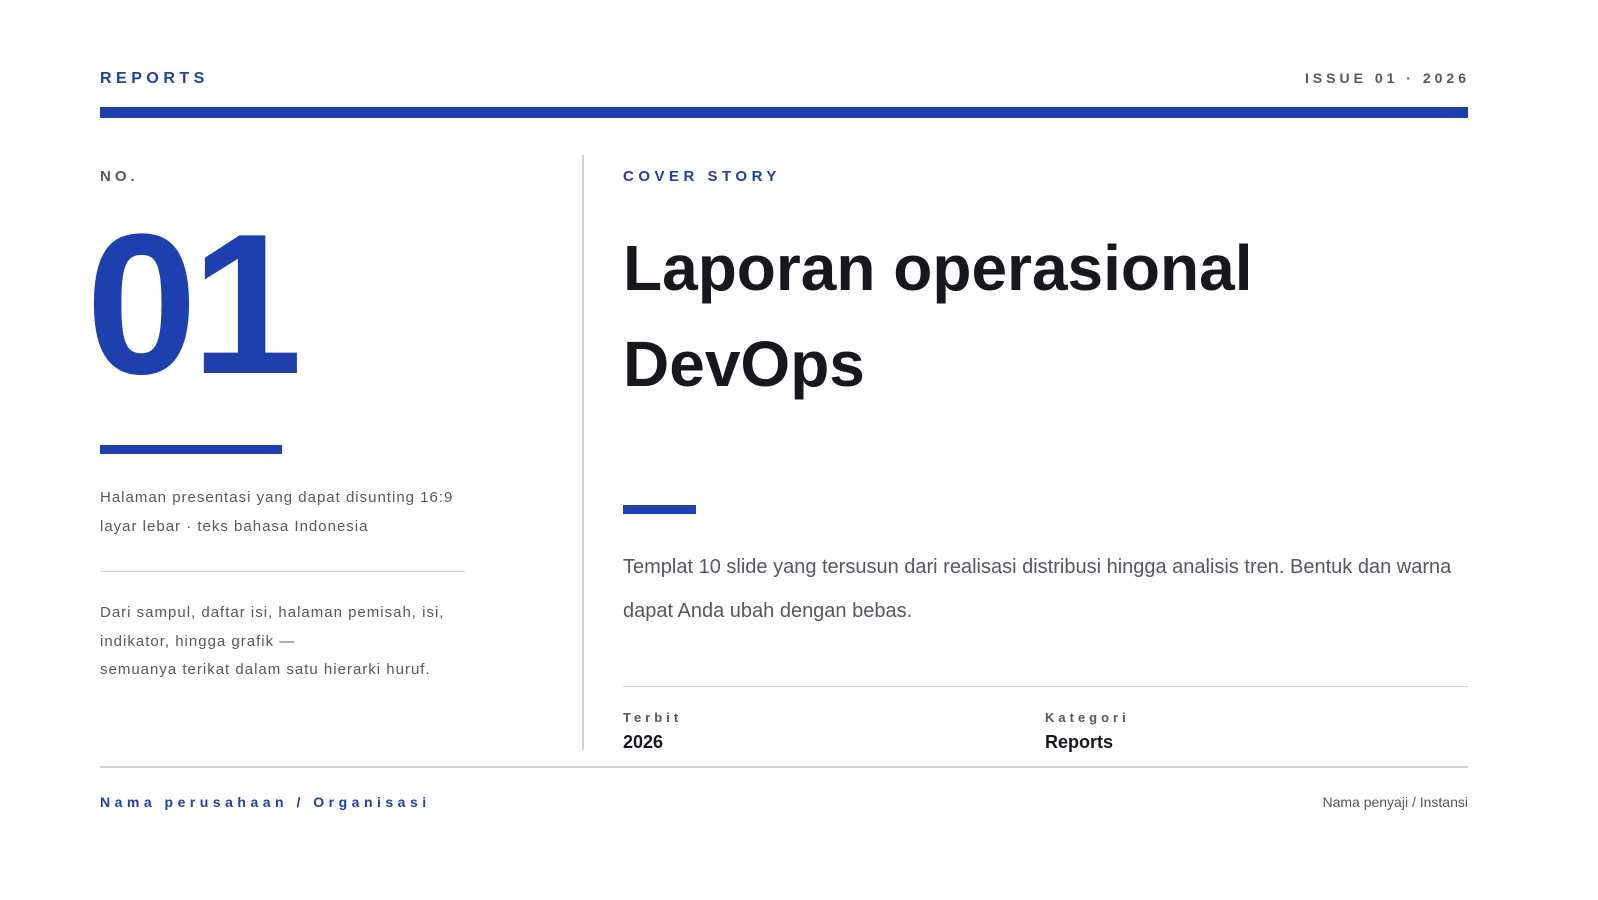 The width and height of the screenshot is (1598, 900). I want to click on issue-label: ISSUE 01 · 2026, so click(1387, 78).